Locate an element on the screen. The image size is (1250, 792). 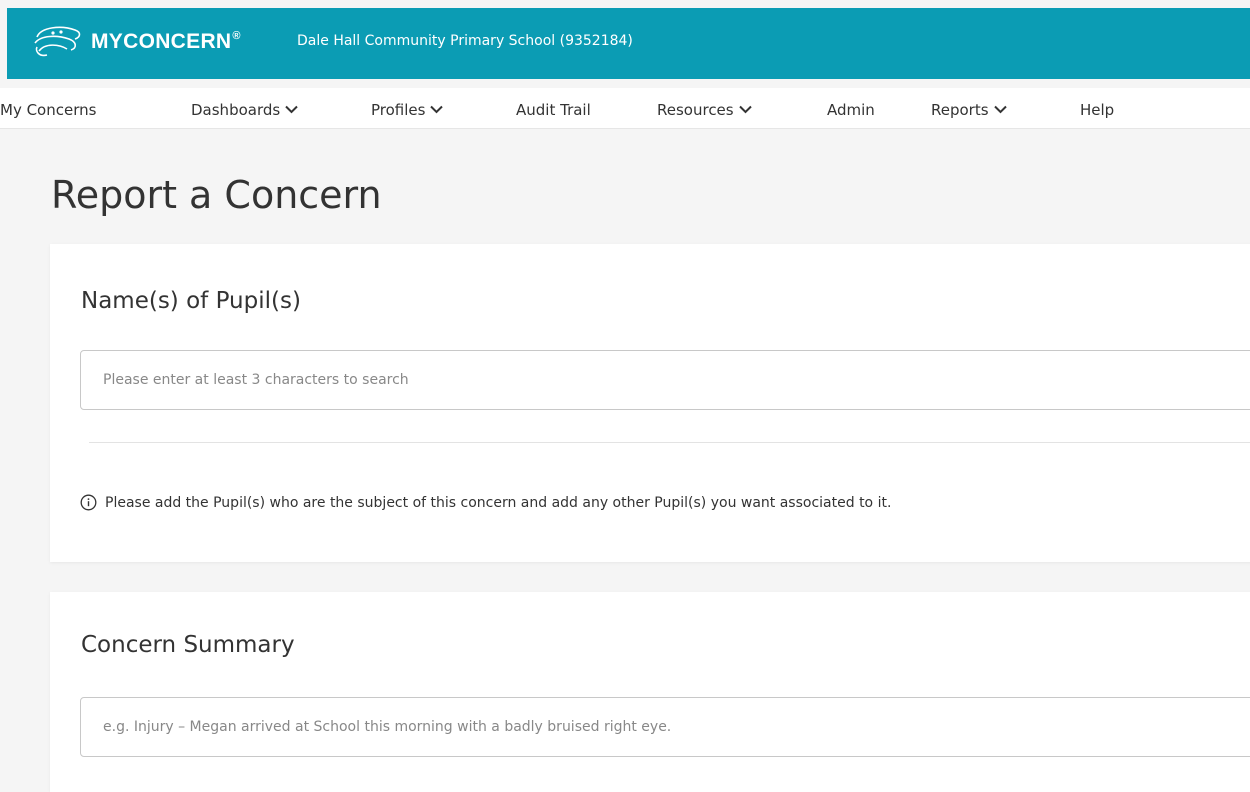
registered-mark: ® is located at coordinates (236, 36).